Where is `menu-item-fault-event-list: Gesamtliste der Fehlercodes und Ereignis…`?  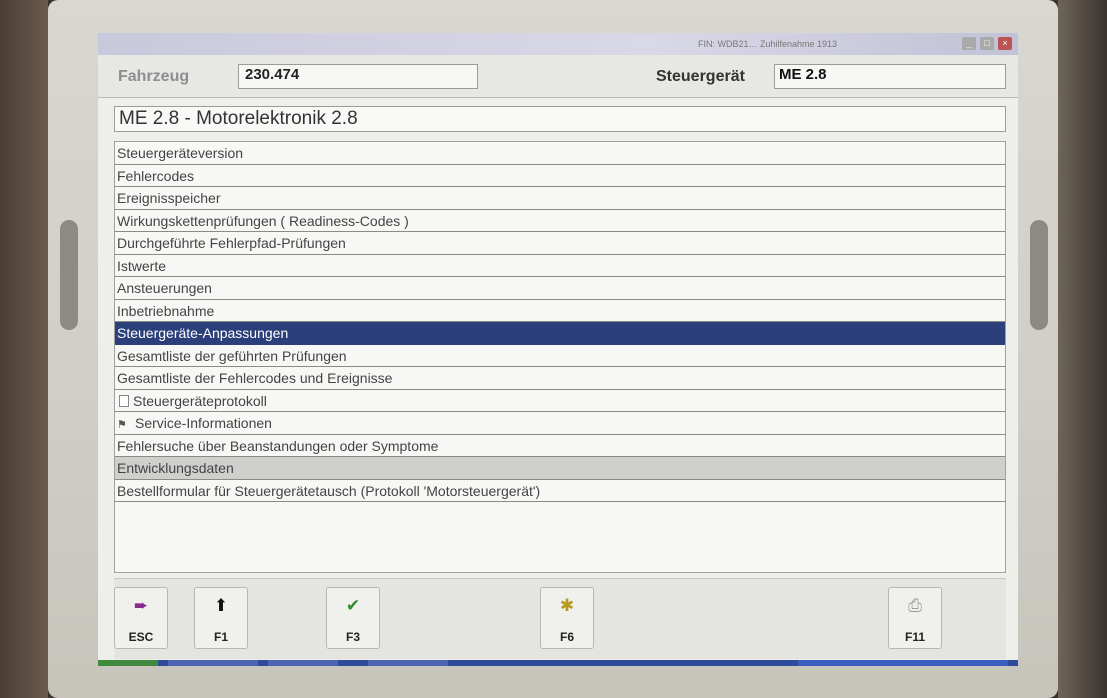 menu-item-fault-event-list: Gesamtliste der Fehlercodes und Ereignis… is located at coordinates (560, 378).